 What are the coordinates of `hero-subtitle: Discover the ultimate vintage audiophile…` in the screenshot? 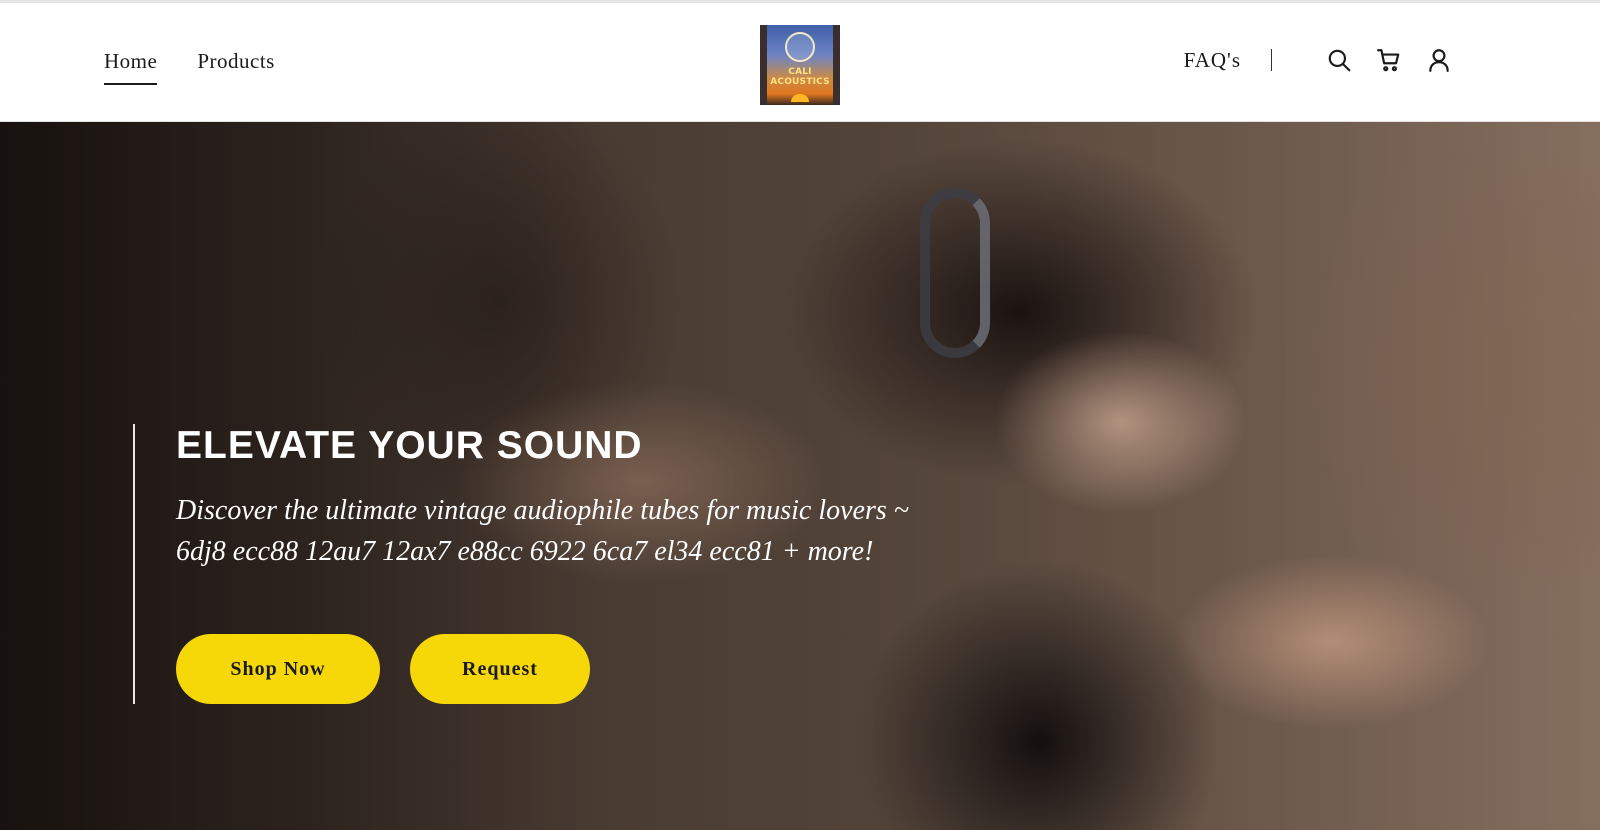 It's located at (542, 531).